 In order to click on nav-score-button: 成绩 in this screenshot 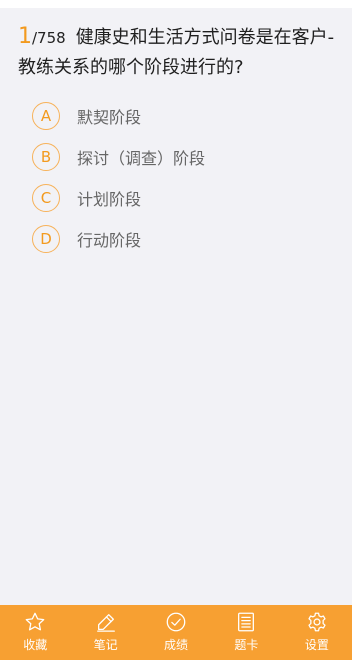, I will do `click(176, 632)`.